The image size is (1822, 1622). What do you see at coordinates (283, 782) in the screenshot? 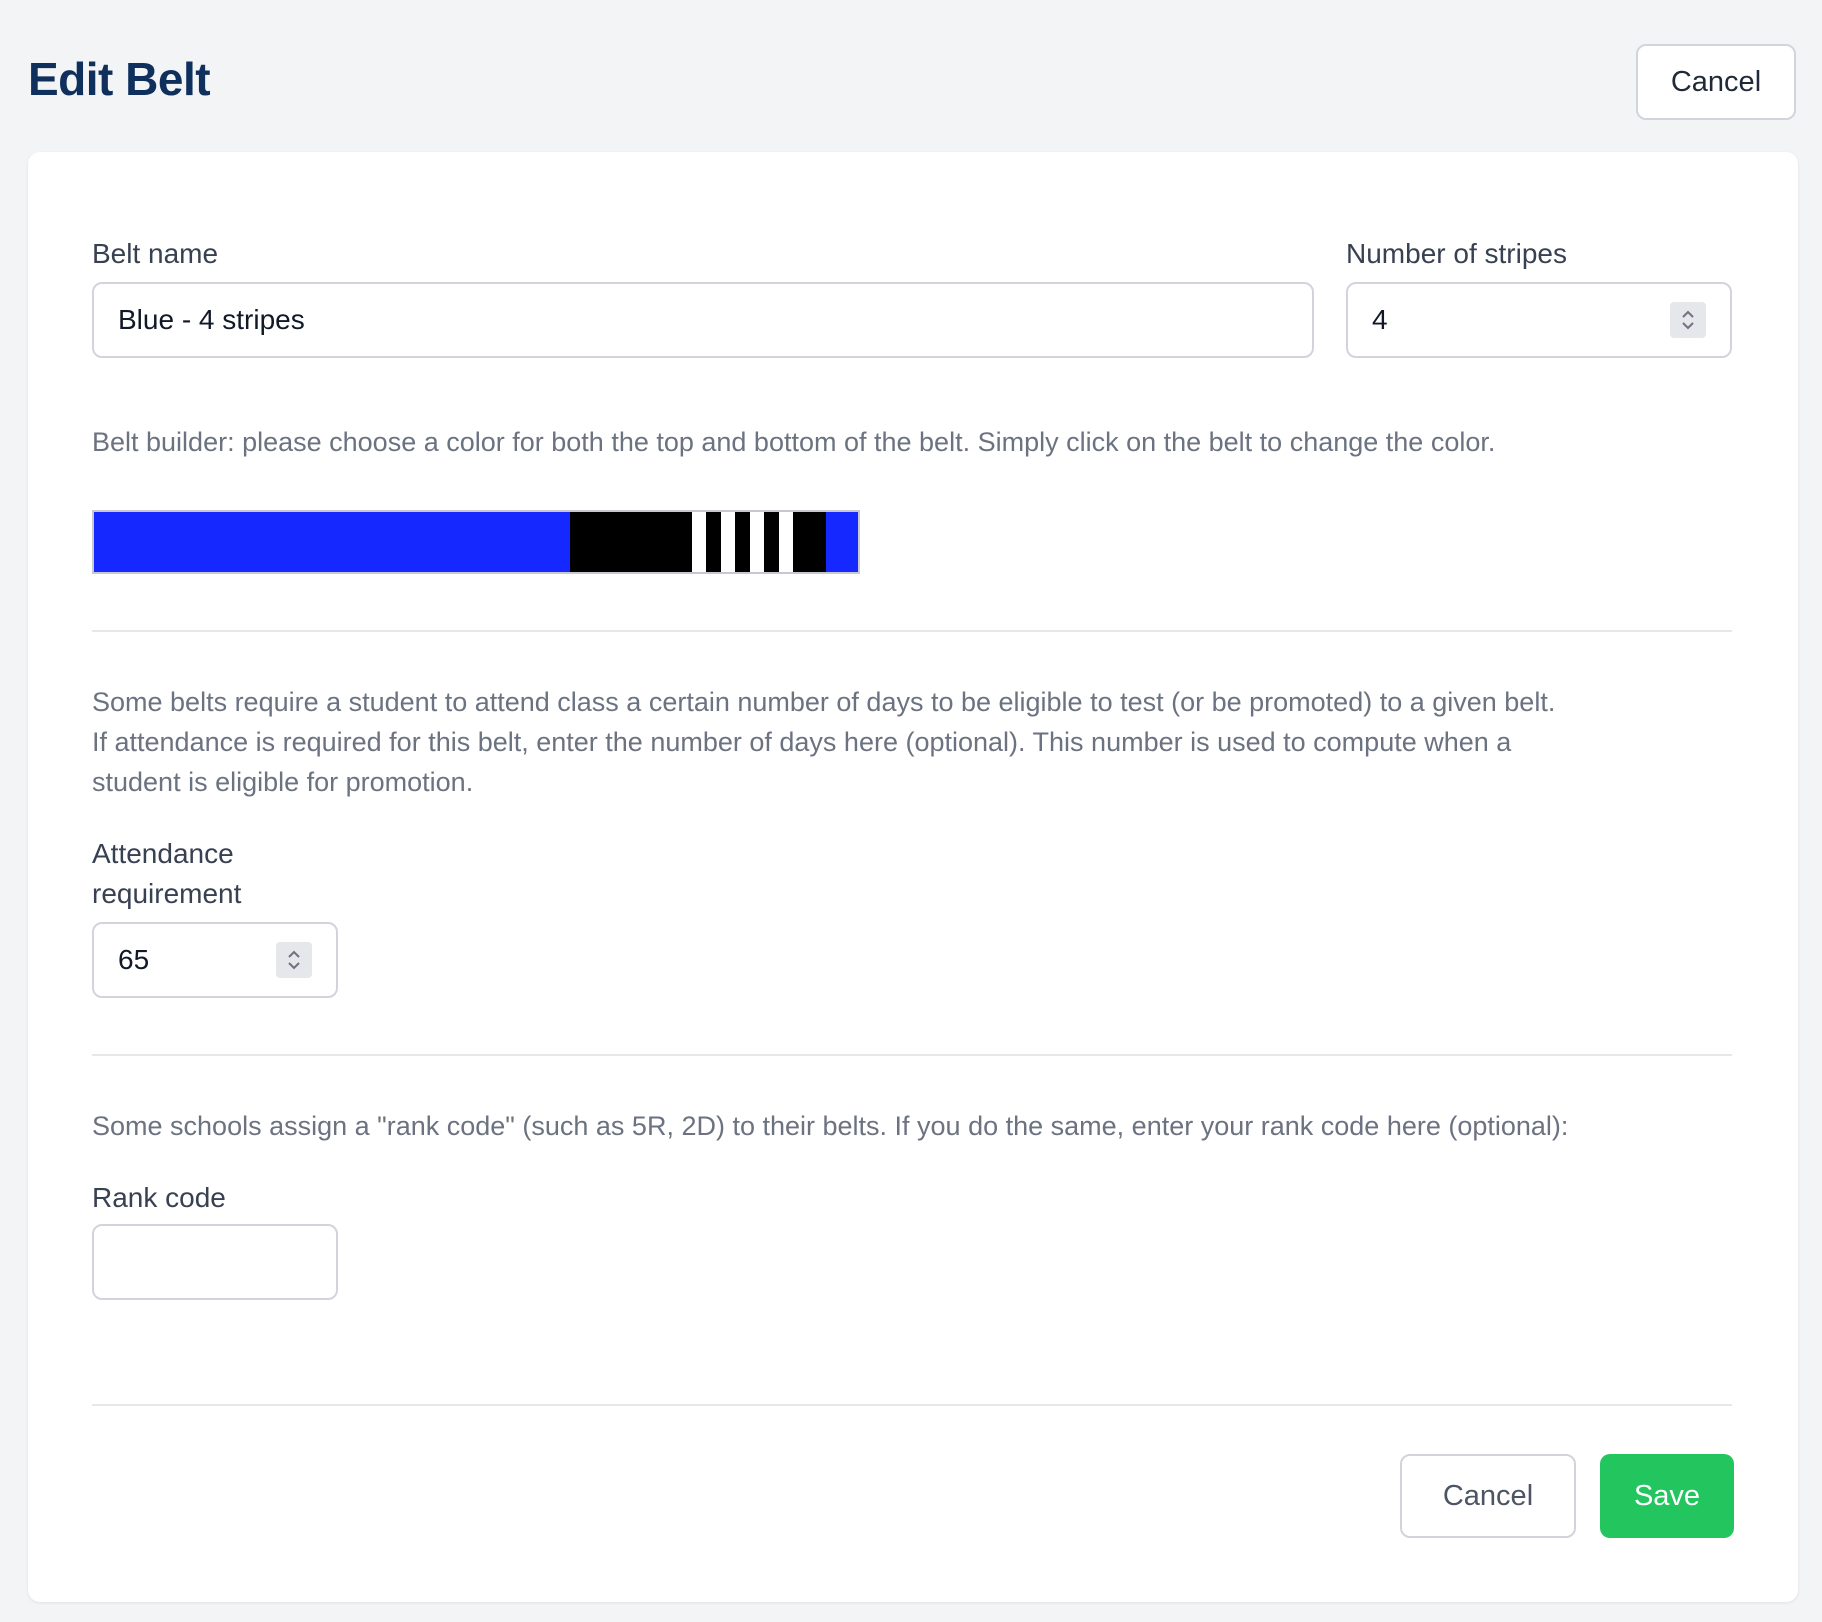
I see `attendance-help-line-3: student is eligible for promotion.` at bounding box center [283, 782].